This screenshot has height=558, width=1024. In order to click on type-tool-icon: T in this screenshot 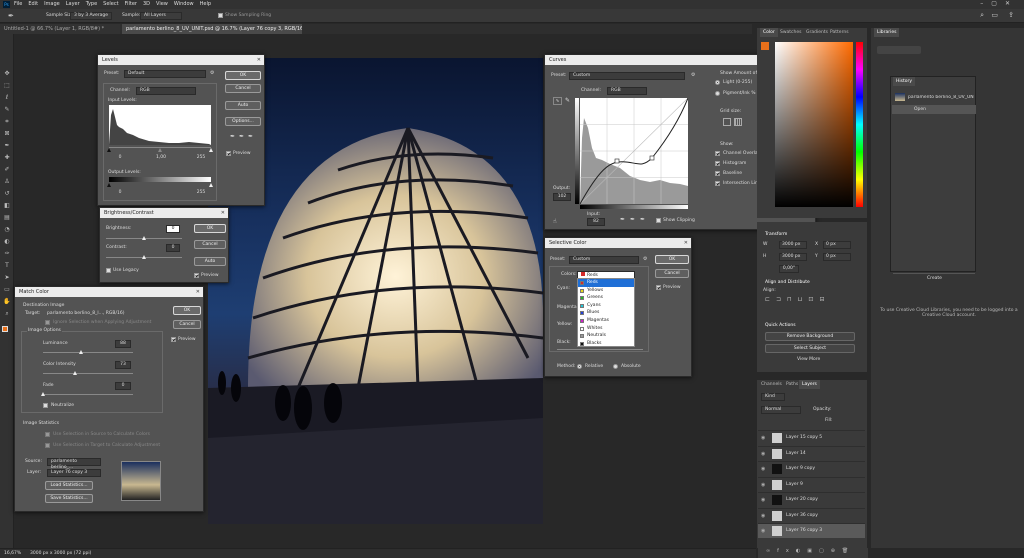, I will do `click(7, 266)`.